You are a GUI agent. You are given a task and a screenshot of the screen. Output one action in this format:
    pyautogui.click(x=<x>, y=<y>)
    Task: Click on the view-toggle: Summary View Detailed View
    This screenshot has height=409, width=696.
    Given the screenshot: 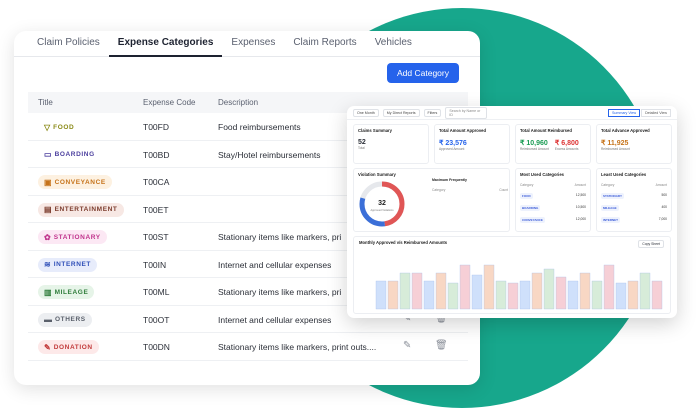 What is the action you would take?
    pyautogui.click(x=639, y=112)
    